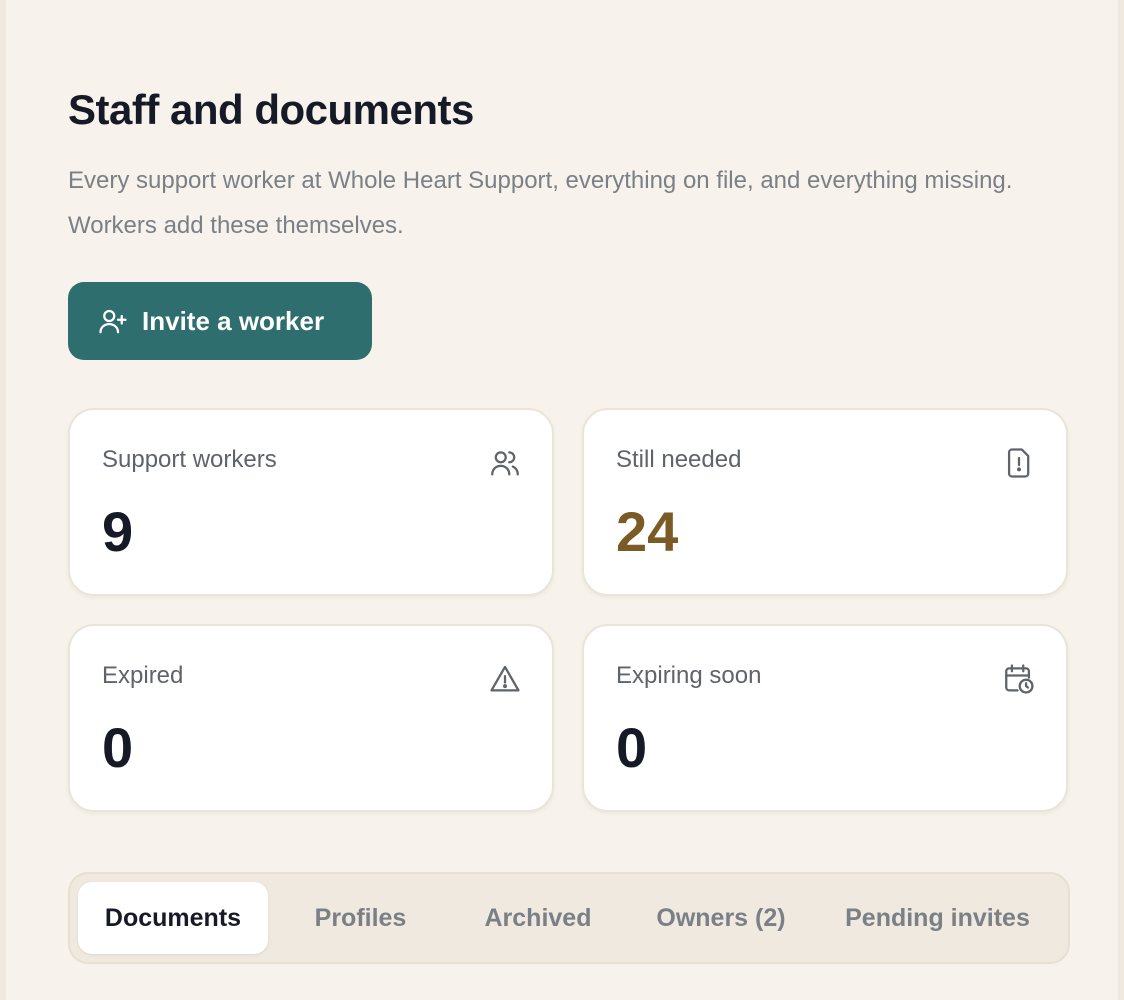  I want to click on invite-worker-button: Invite a worker, so click(220, 321).